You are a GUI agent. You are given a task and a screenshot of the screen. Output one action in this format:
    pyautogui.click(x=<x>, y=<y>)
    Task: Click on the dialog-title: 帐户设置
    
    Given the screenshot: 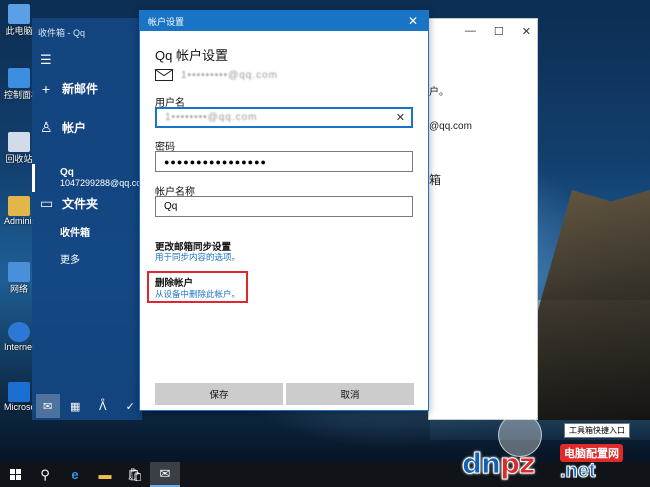 What is the action you would take?
    pyautogui.click(x=166, y=21)
    